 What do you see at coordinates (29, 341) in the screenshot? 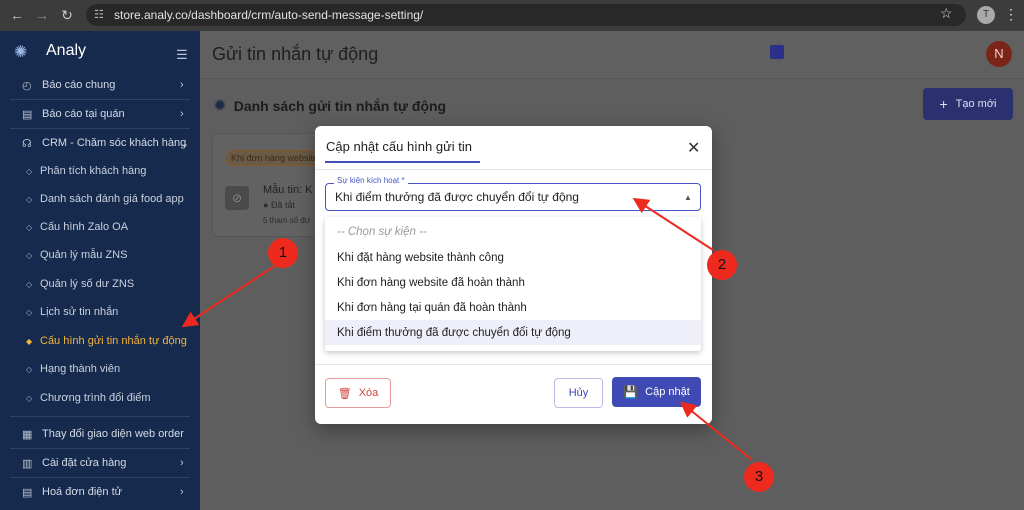
I see `diamond-filled-icon: ◆` at bounding box center [29, 341].